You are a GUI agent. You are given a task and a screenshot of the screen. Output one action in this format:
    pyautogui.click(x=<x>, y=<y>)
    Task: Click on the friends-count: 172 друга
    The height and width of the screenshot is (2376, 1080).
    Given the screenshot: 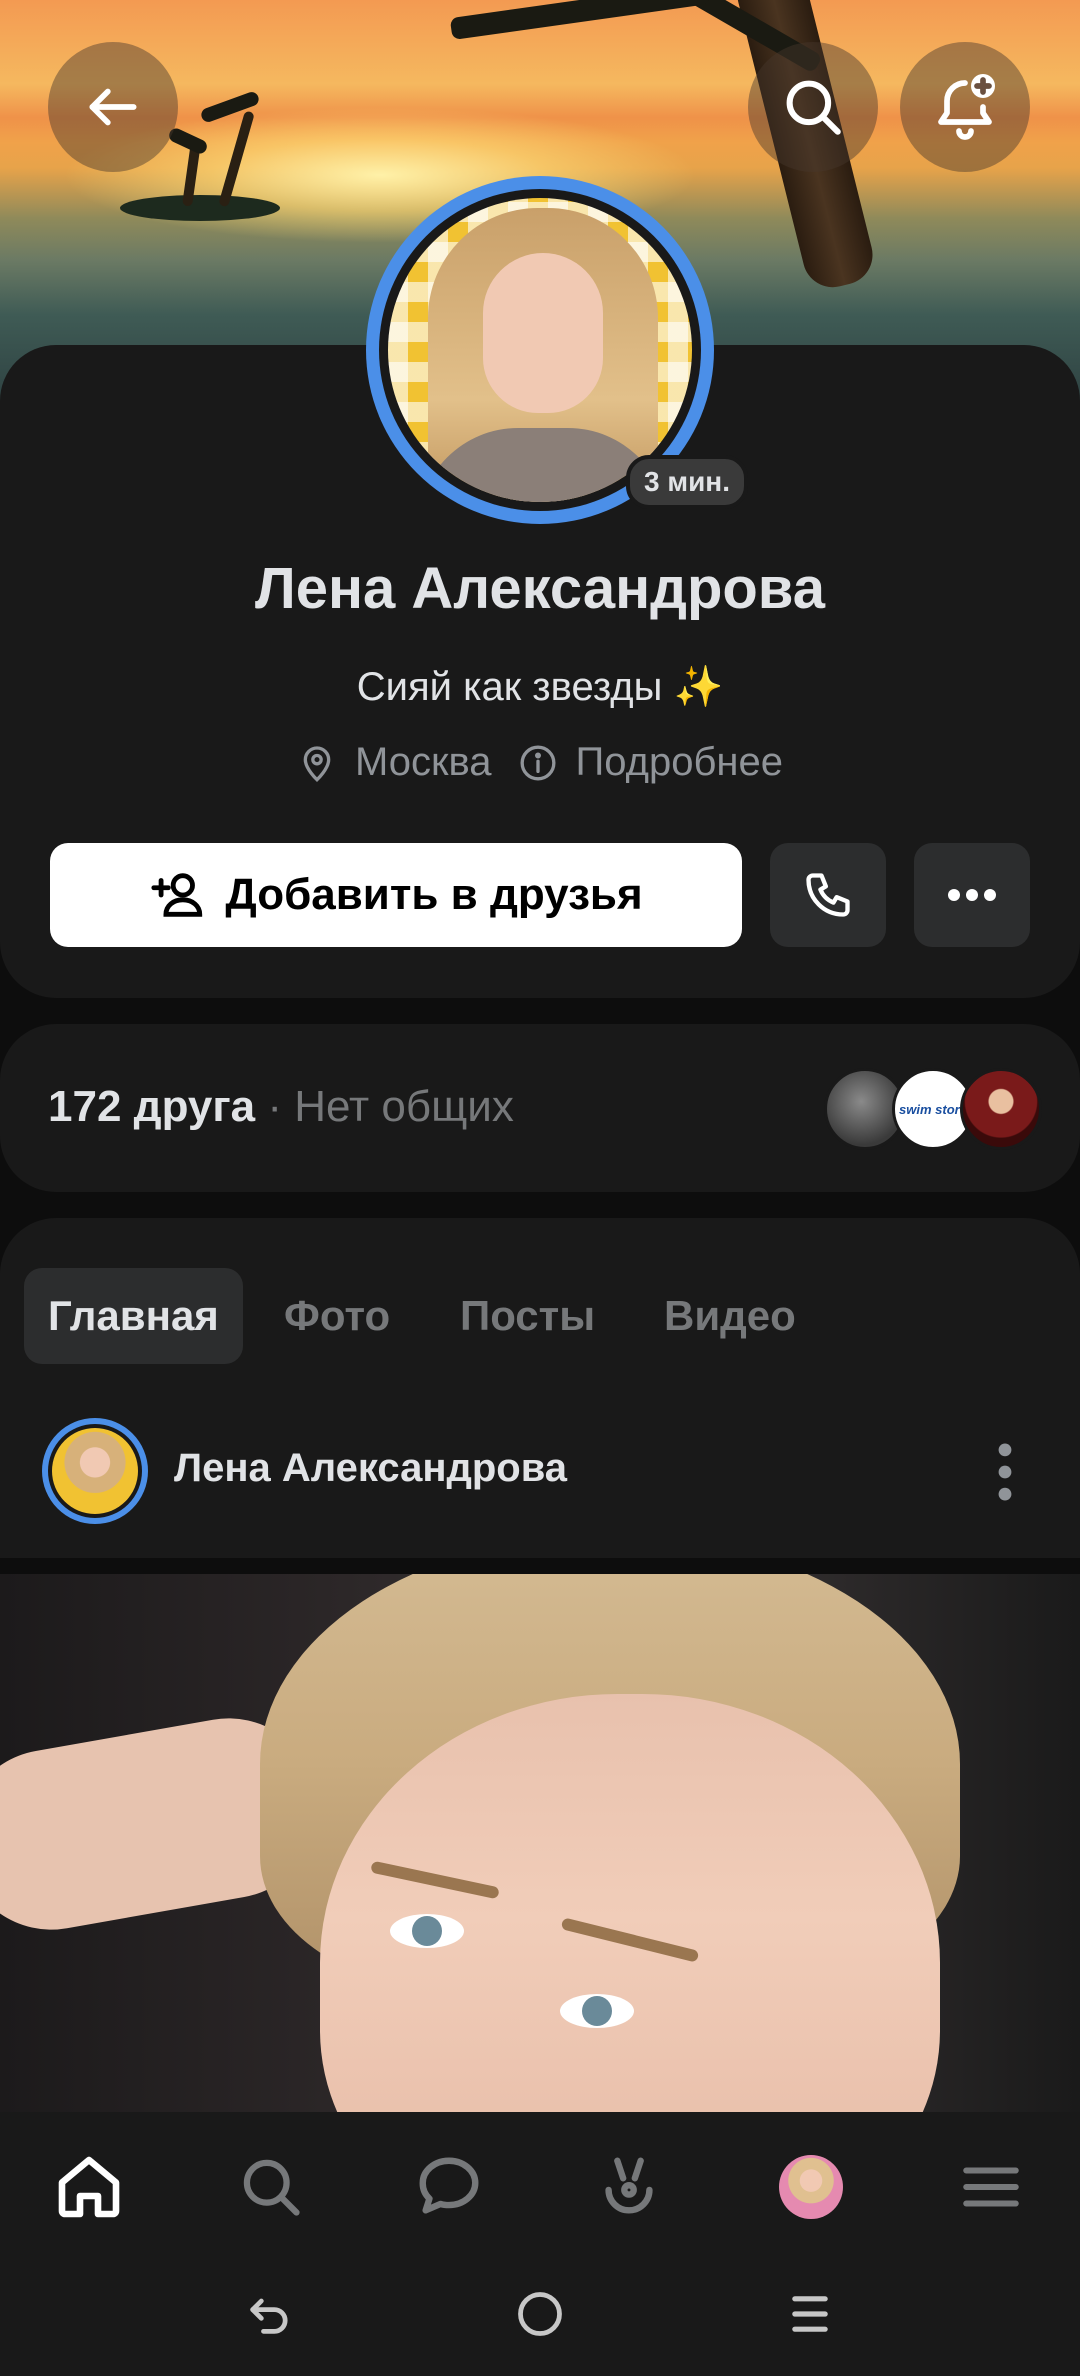 What is the action you would take?
    pyautogui.click(x=152, y=1106)
    